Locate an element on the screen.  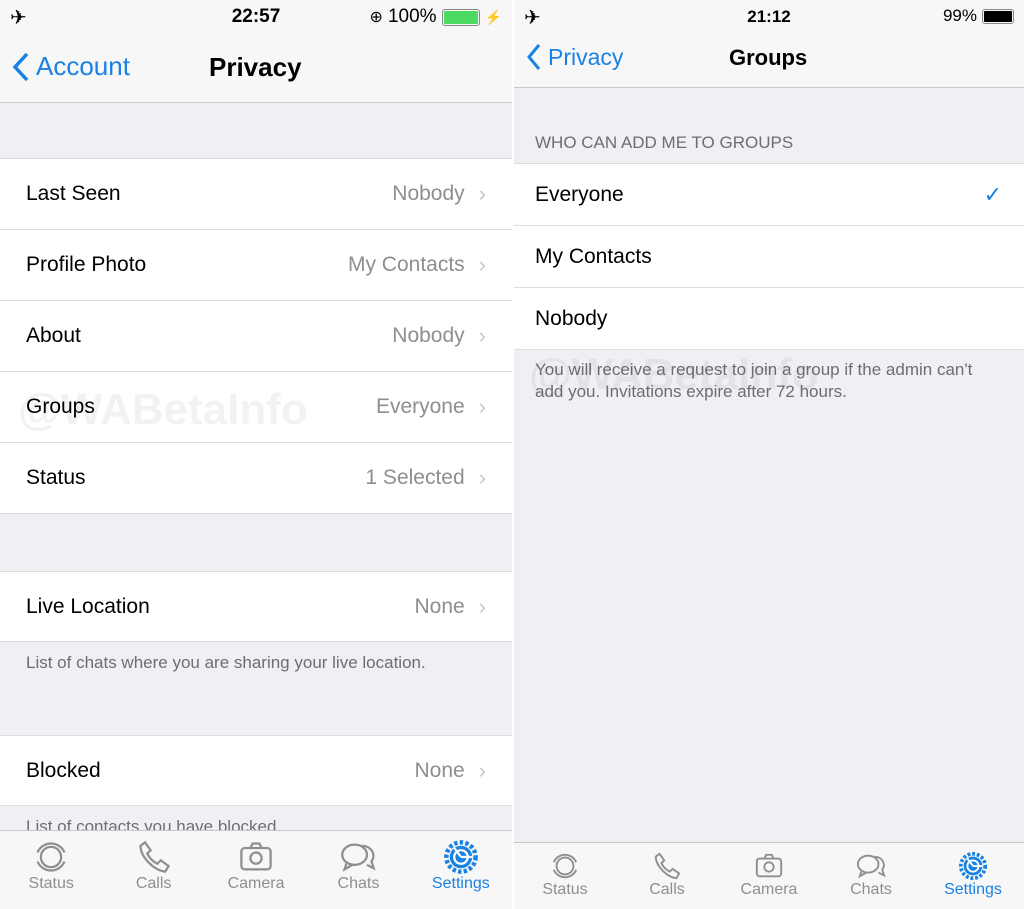
charging-icon: ⚡ is located at coordinates (493, 16).